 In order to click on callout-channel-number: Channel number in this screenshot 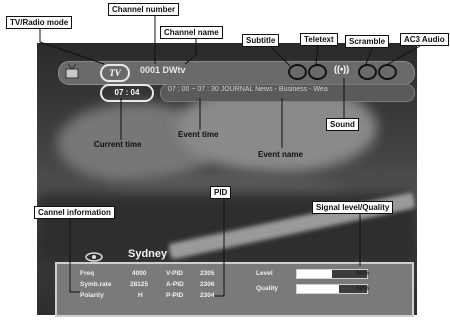, I will do `click(144, 9)`.